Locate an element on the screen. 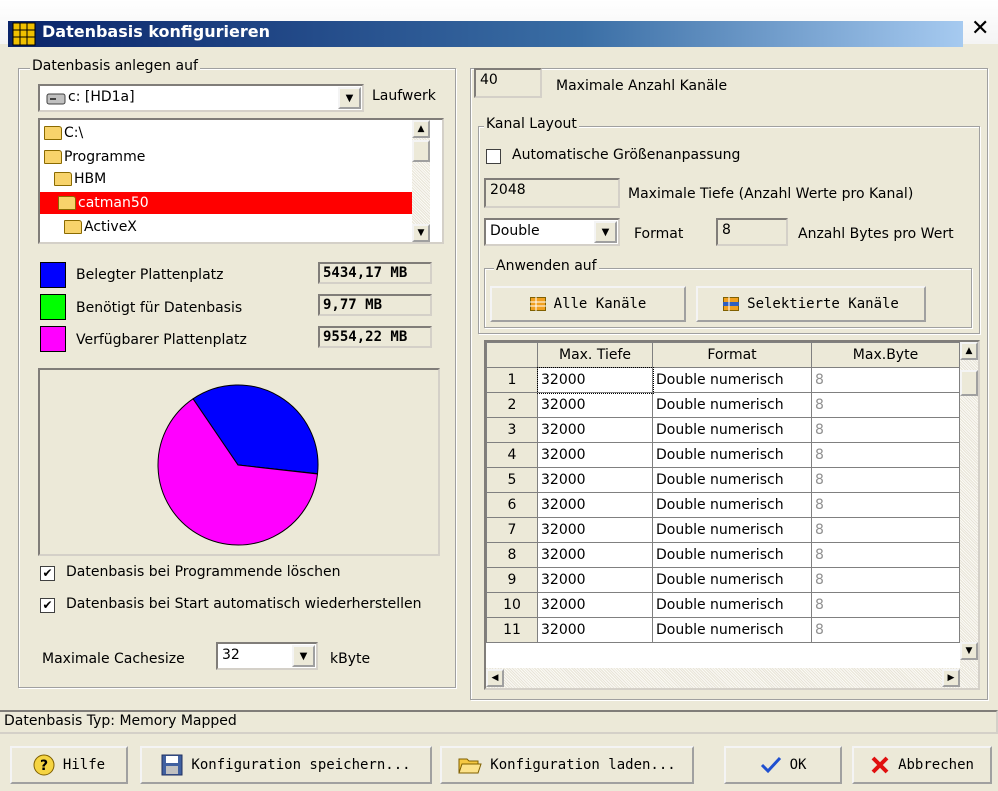  tree-item-c: C:\ is located at coordinates (63, 133).